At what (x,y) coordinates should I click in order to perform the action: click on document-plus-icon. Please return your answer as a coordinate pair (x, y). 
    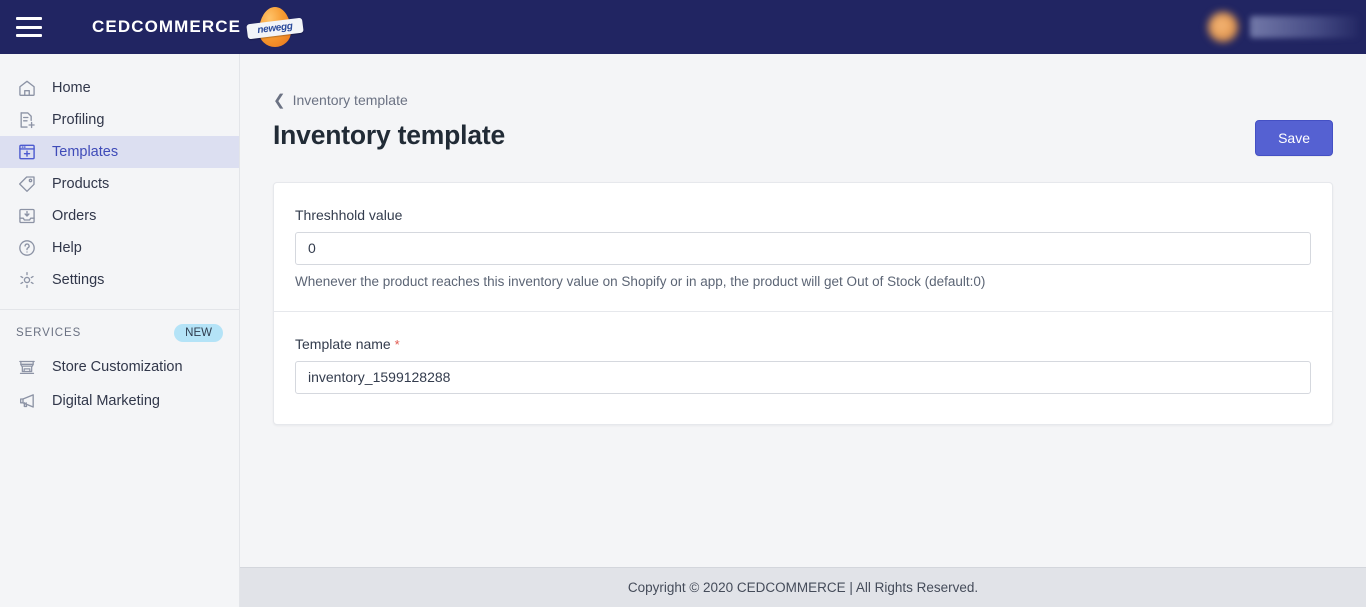
    Looking at the image, I should click on (27, 120).